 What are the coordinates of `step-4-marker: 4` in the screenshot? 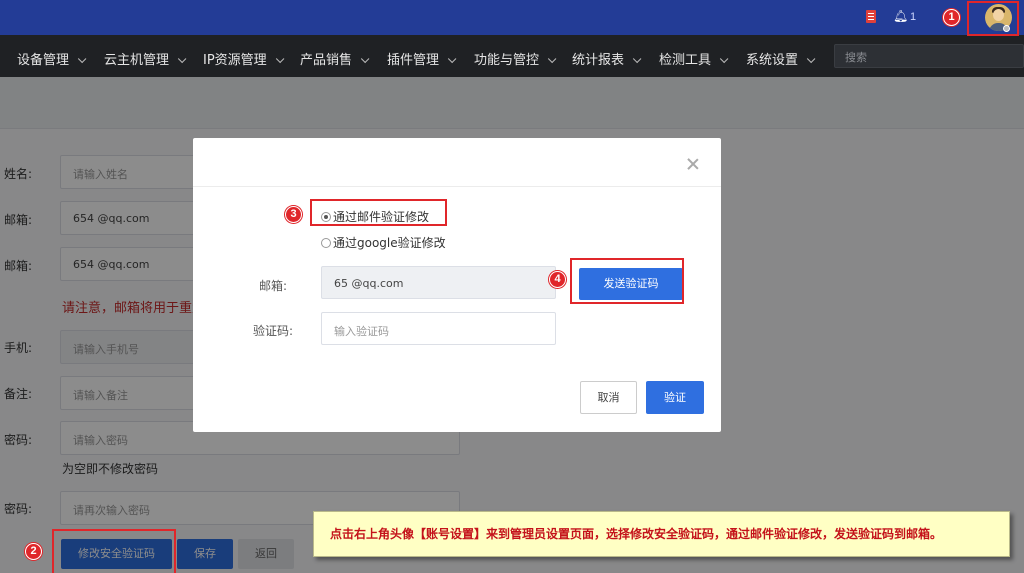 It's located at (557, 279).